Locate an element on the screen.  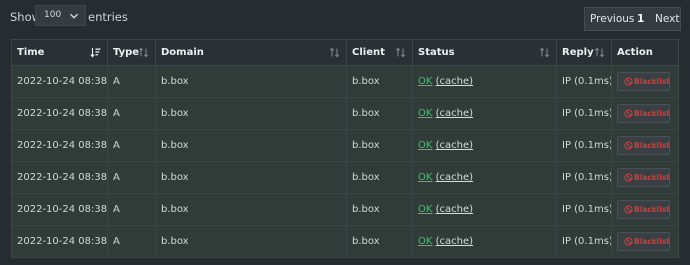
sort-amount-down-icon is located at coordinates (95, 53).